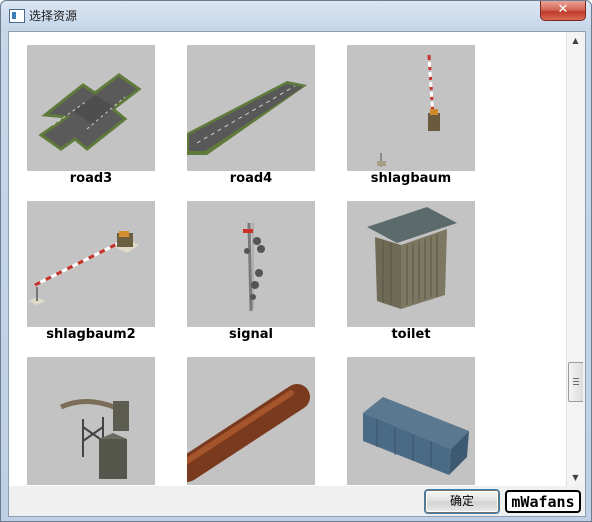 This screenshot has width=592, height=522. Describe the element at coordinates (462, 501) in the screenshot. I see `ok-button: 确定` at that location.